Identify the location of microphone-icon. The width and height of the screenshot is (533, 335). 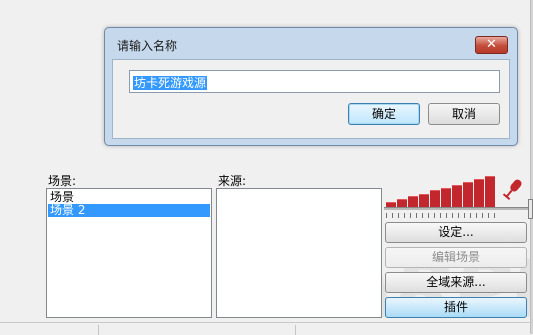
(513, 189).